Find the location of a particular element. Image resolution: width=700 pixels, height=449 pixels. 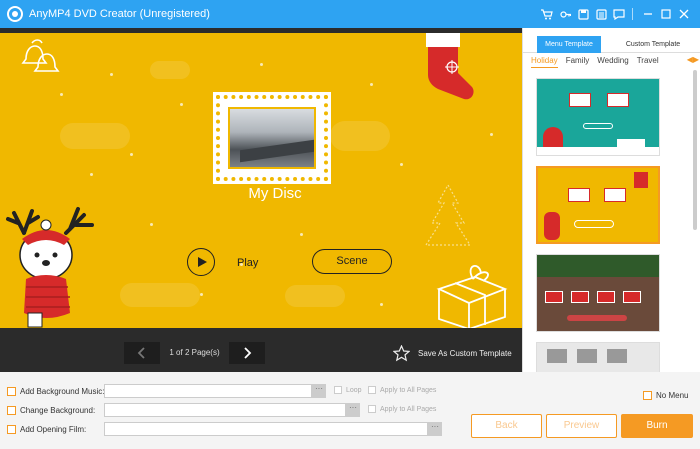

background-field is located at coordinates (225, 410).